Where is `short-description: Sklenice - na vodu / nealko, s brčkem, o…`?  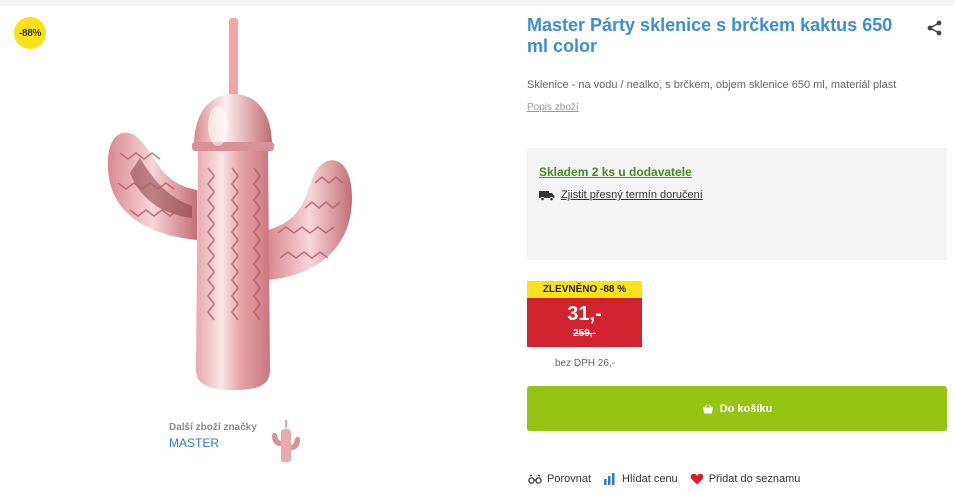 short-description: Sklenice - na vodu / nealko, s brčkem, o… is located at coordinates (712, 85).